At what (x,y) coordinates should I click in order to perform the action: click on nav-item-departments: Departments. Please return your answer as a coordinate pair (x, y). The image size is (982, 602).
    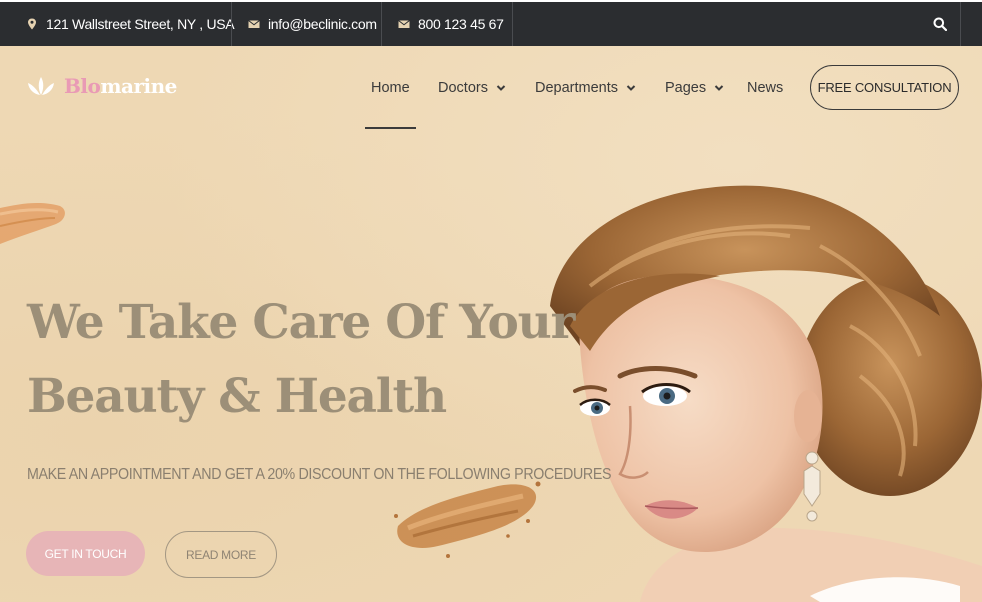
    Looking at the image, I should click on (585, 88).